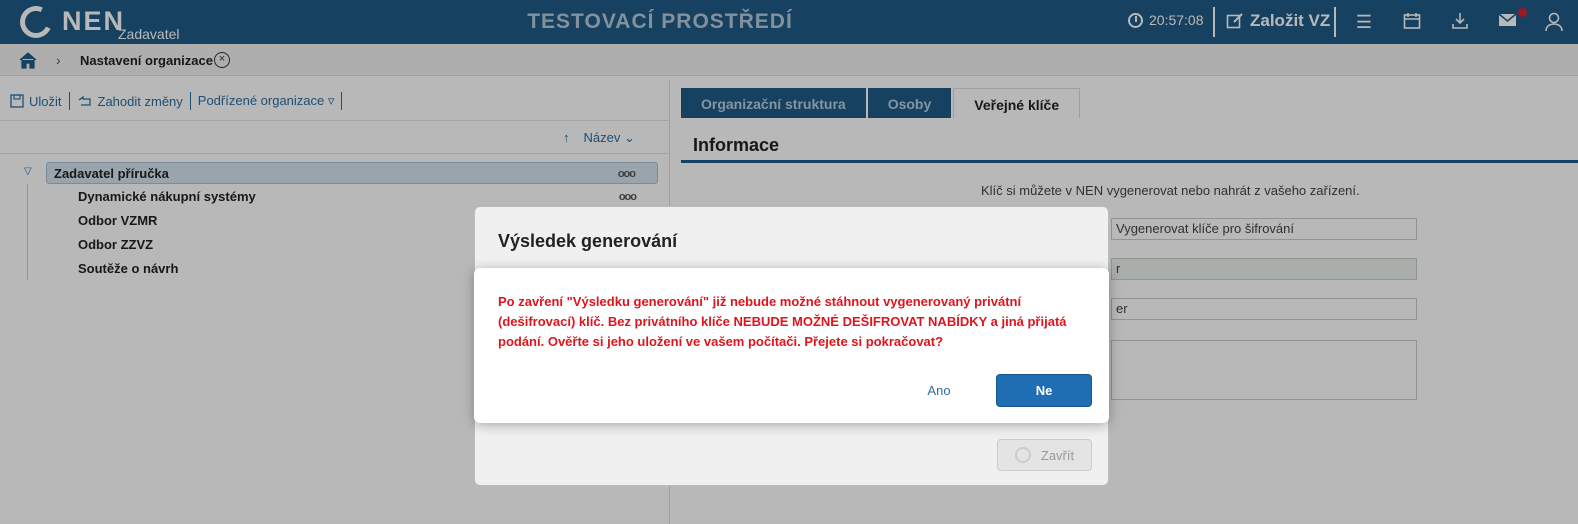 The width and height of the screenshot is (1578, 524). Describe the element at coordinates (1022, 455) in the screenshot. I see `loading-spinner-icon` at that location.